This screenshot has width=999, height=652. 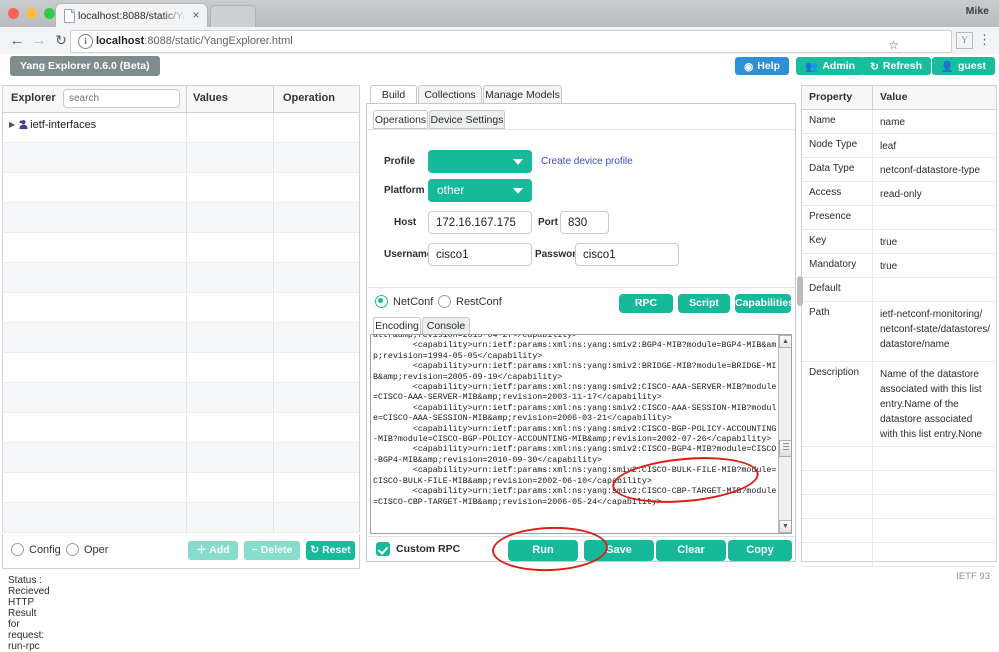 What do you see at coordinates (17, 40) in the screenshot?
I see `back-icon: ←` at bounding box center [17, 40].